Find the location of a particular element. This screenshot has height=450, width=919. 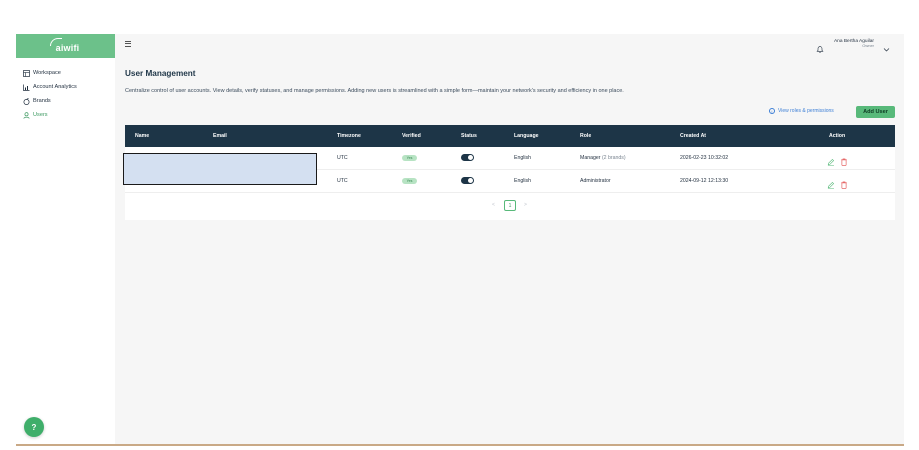

pagination: < 1 > is located at coordinates (510, 206).